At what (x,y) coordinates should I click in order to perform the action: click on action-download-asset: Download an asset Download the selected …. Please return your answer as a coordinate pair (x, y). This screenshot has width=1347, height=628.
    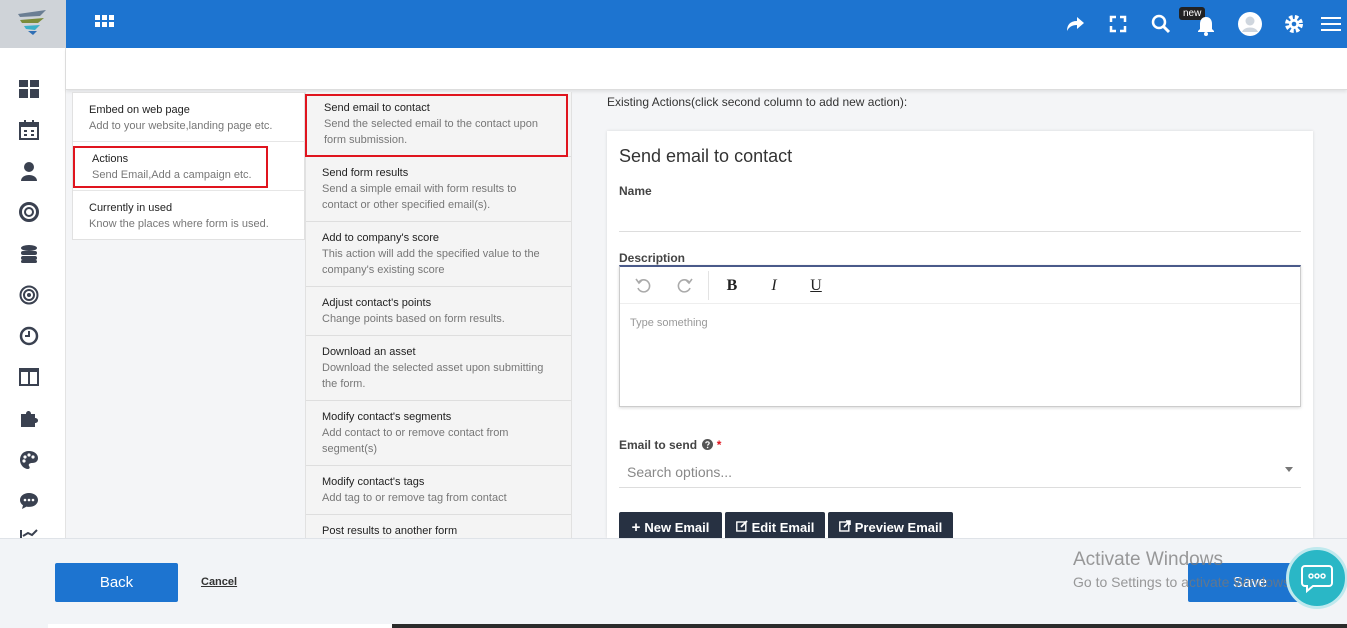
    Looking at the image, I should click on (438, 368).